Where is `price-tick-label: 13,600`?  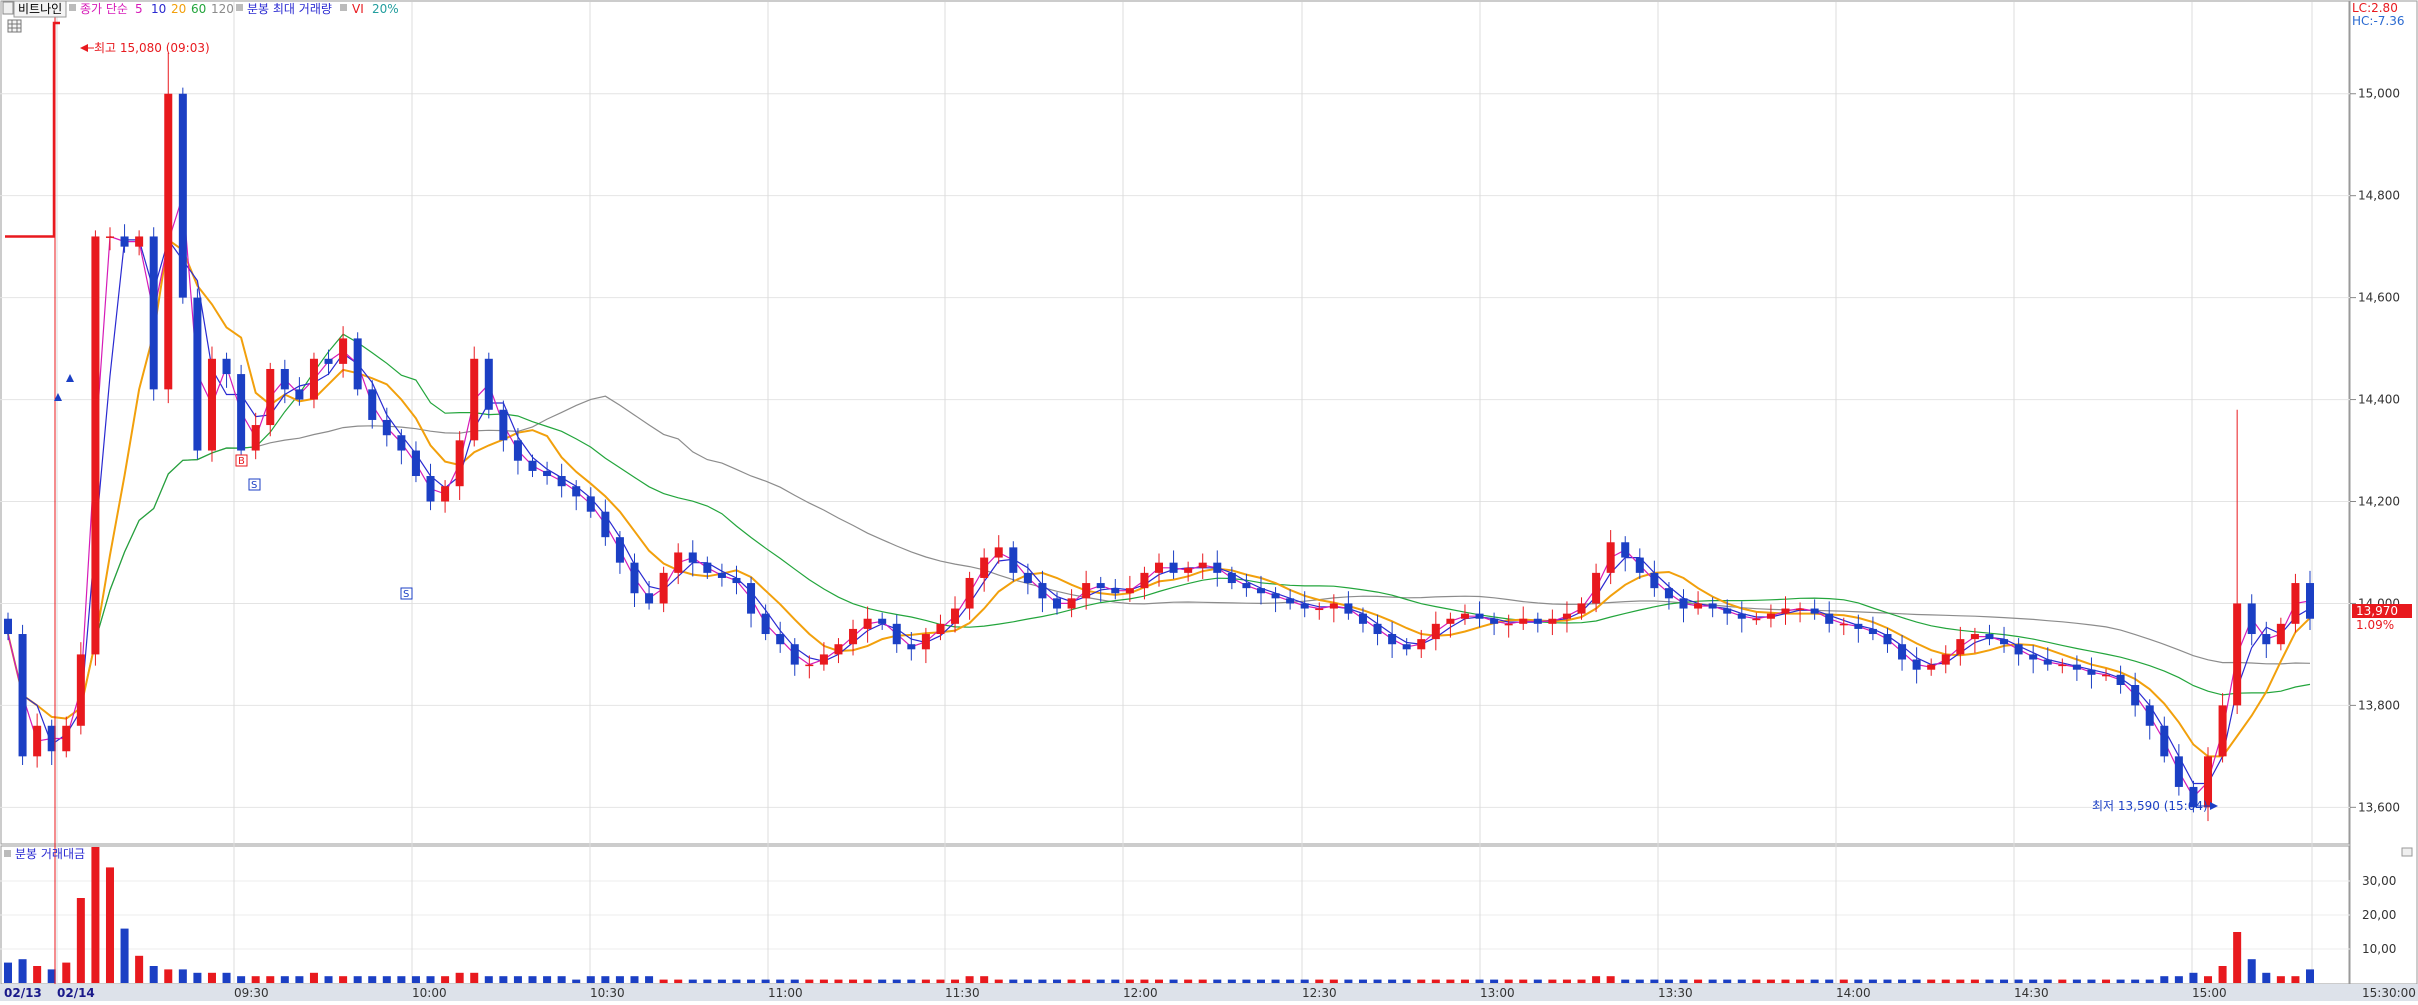
price-tick-label: 13,600 is located at coordinates (2379, 807).